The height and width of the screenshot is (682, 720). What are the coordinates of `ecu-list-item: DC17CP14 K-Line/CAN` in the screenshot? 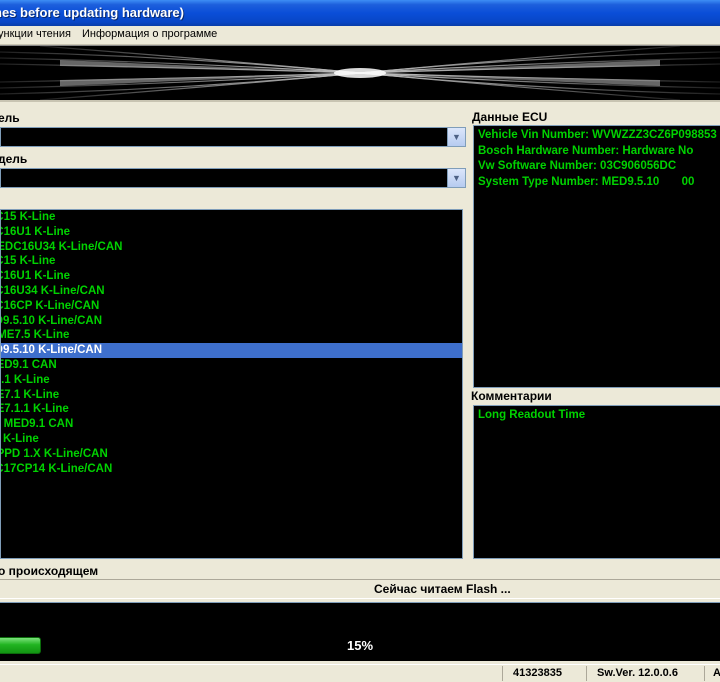 It's located at (231, 469).